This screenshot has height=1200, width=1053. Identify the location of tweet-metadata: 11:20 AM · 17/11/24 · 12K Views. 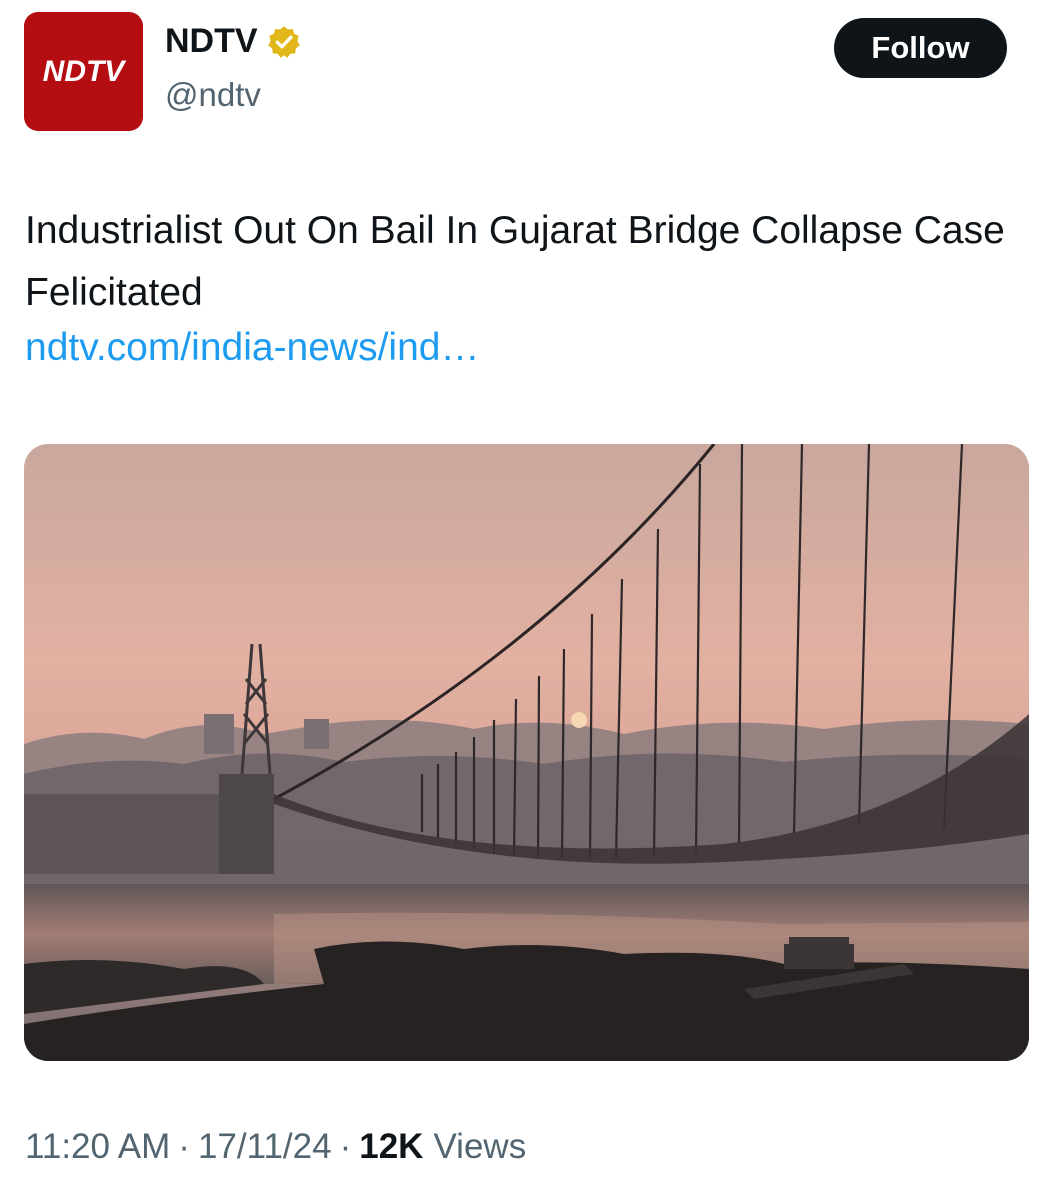
(275, 1147).